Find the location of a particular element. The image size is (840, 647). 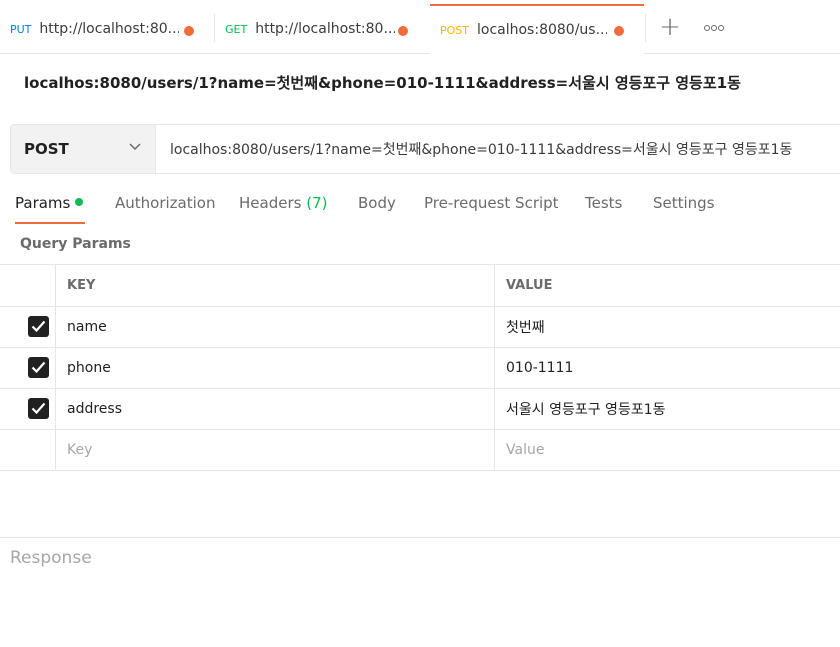

tab-divider is located at coordinates (645, 28).